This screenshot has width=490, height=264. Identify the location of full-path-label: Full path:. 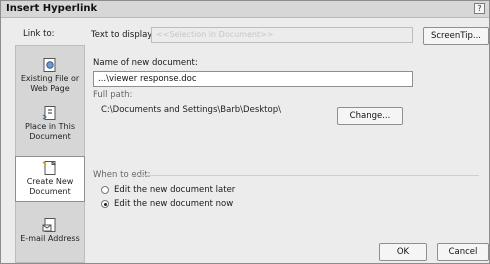
(113, 95).